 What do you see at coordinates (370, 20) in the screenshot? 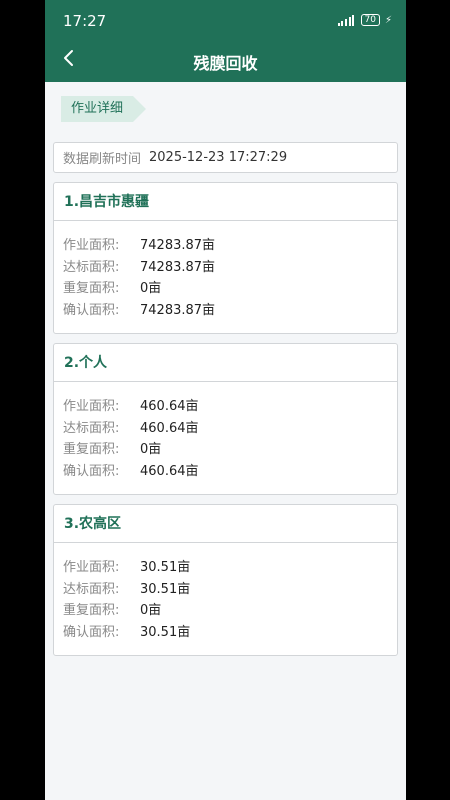
I see `battery-icon: 70` at bounding box center [370, 20].